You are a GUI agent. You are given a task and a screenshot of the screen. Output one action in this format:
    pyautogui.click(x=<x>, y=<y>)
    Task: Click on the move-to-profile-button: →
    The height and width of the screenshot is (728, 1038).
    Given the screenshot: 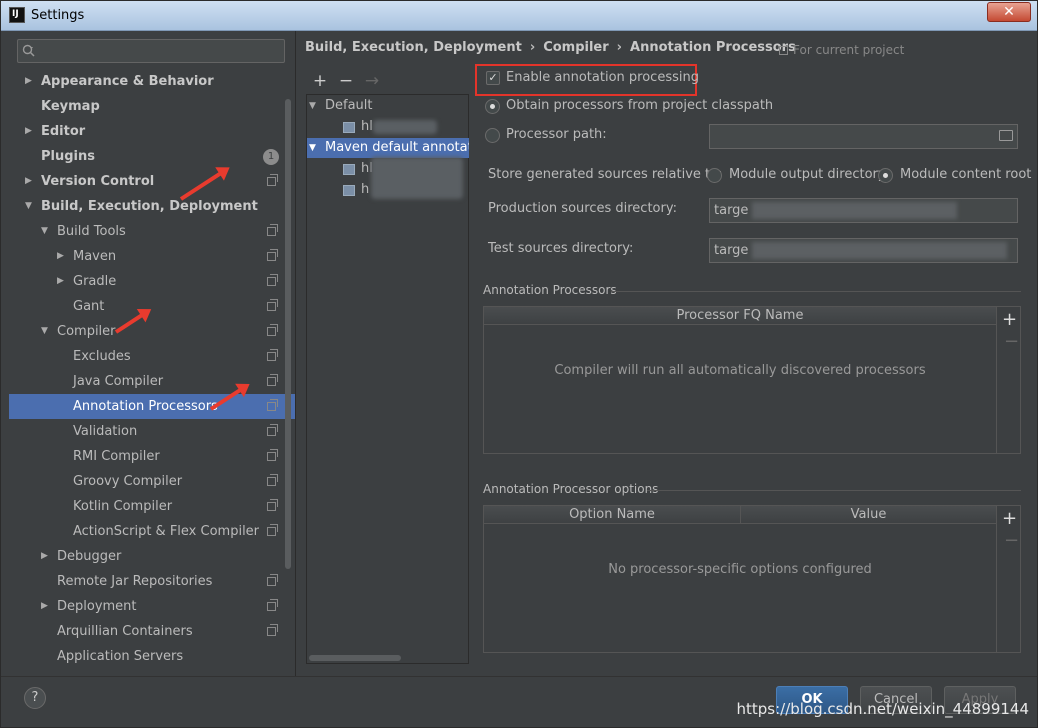 What is the action you would take?
    pyautogui.click(x=372, y=81)
    